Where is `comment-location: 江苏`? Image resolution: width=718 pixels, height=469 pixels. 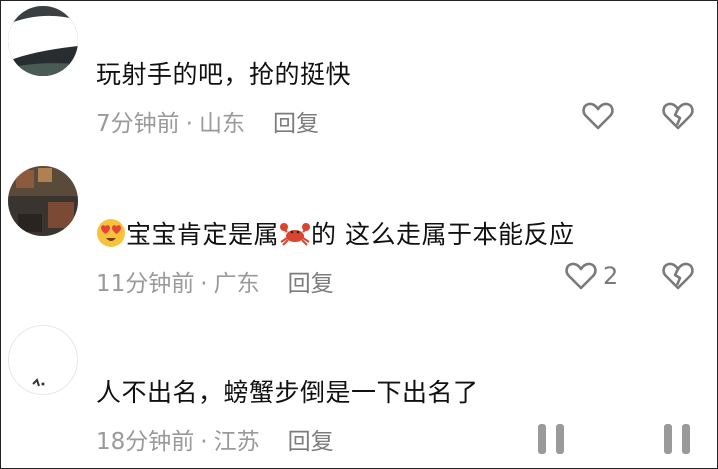
comment-location: 江苏 is located at coordinates (236, 442).